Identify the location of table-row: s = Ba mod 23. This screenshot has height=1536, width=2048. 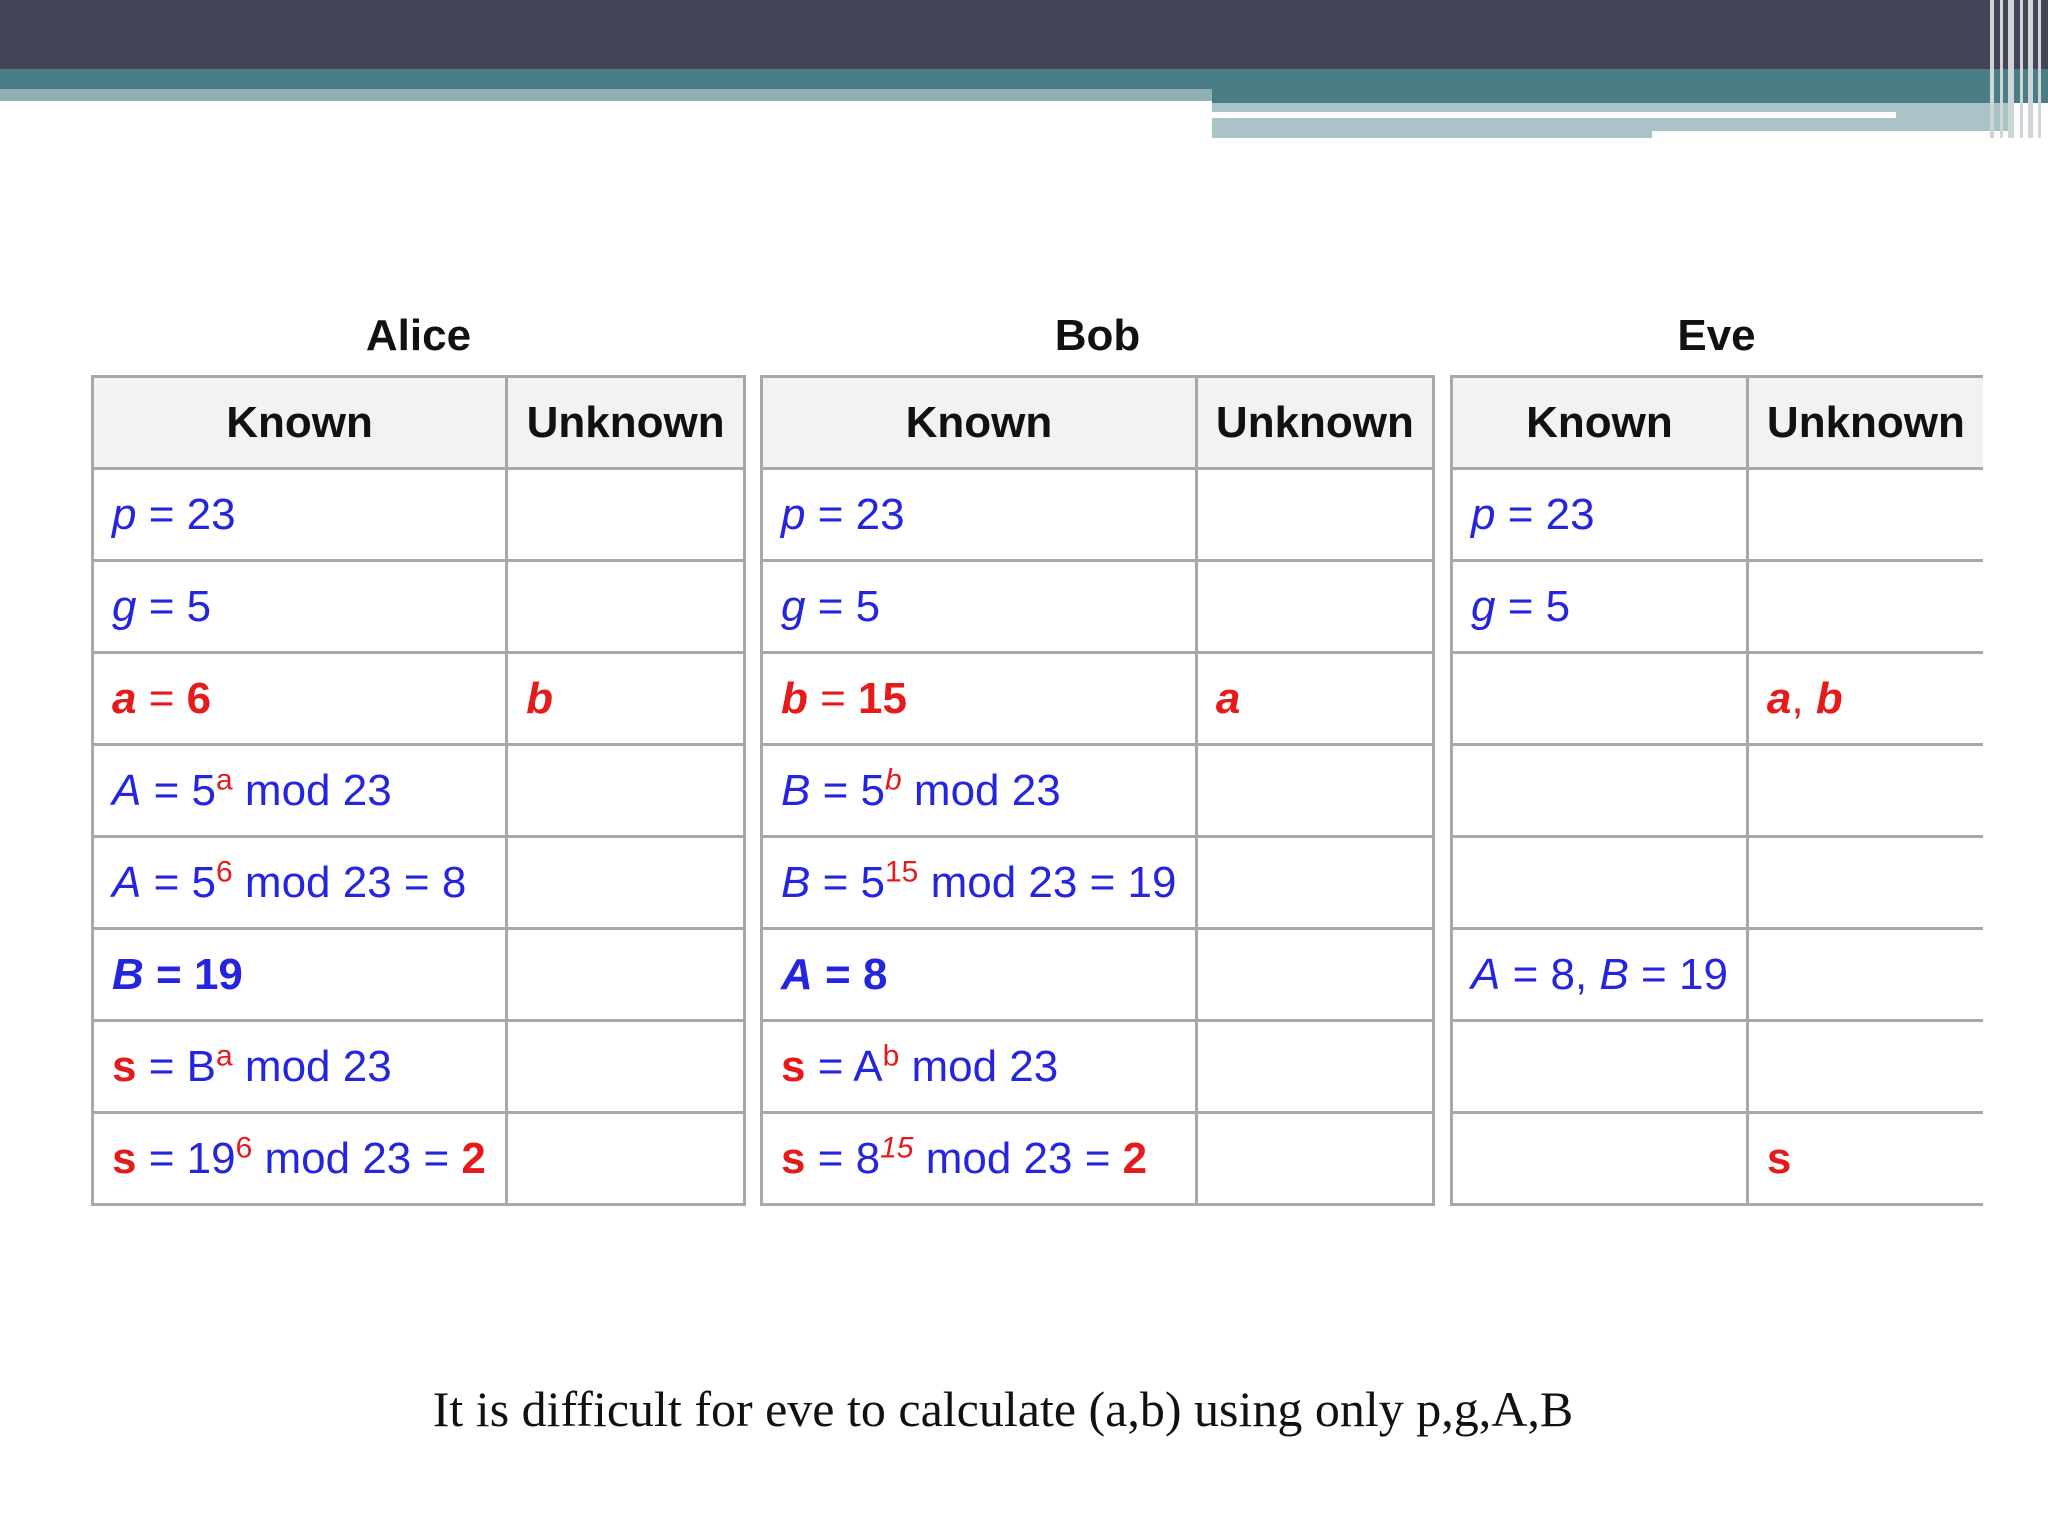
(418, 1066).